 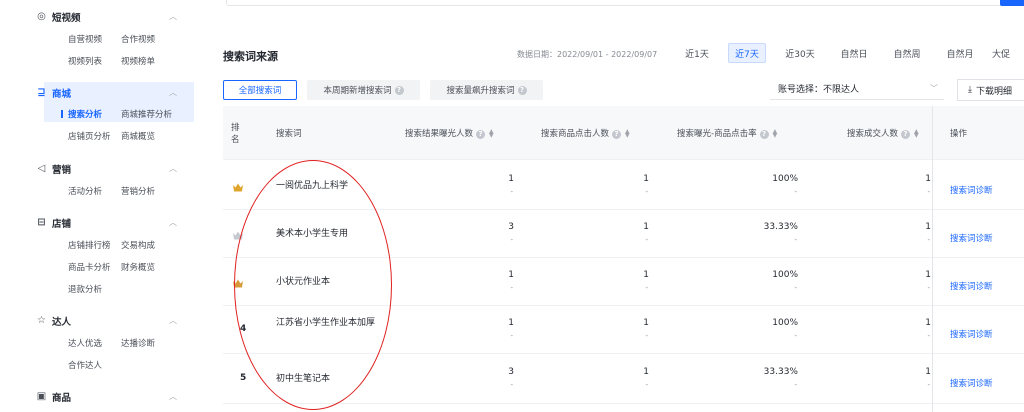 What do you see at coordinates (138, 343) in the screenshot?
I see `sidebar-item-live-diagnose: 达播诊断` at bounding box center [138, 343].